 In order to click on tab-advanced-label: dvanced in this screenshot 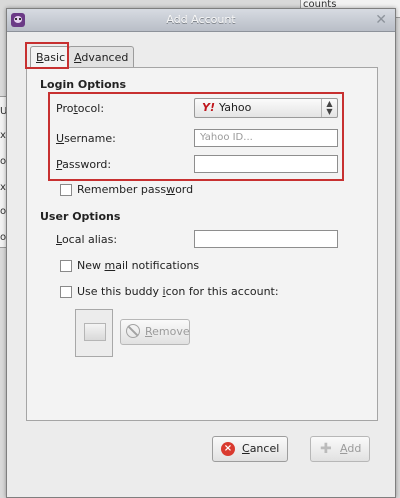, I will do `click(105, 57)`.